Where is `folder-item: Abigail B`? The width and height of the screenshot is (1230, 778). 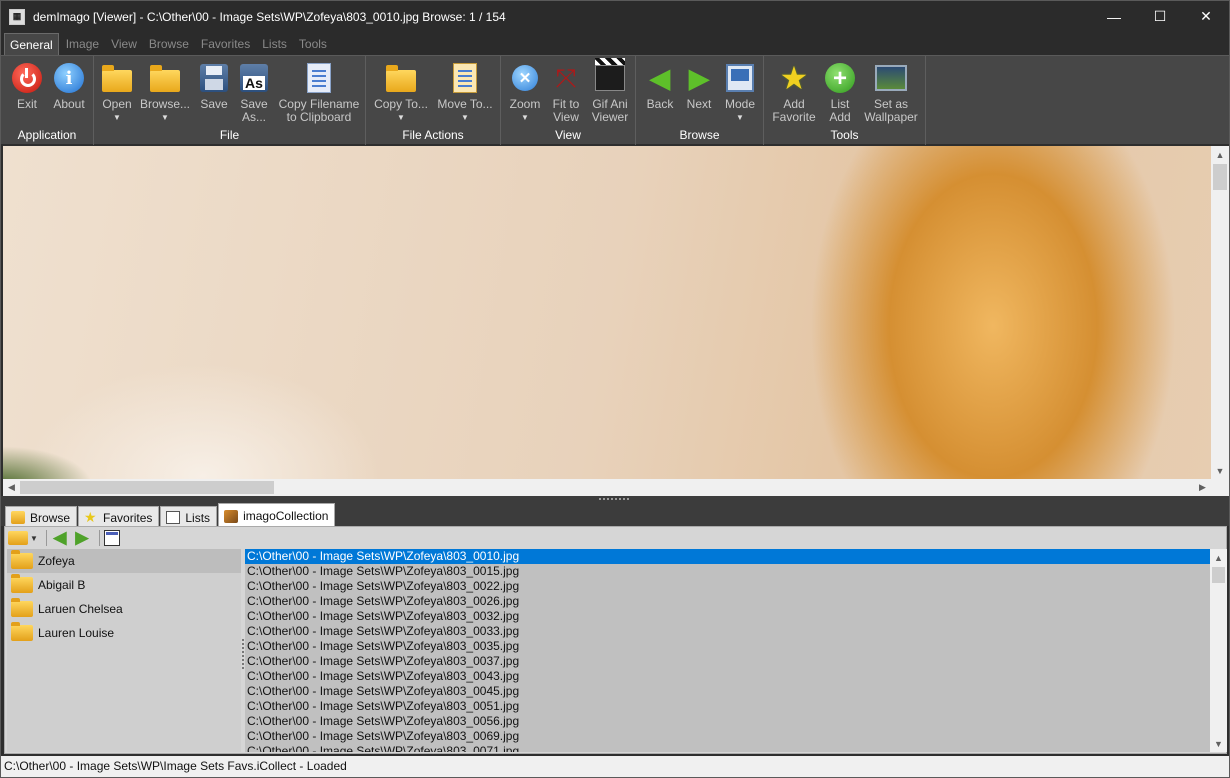
folder-item: Abigail B is located at coordinates (124, 585).